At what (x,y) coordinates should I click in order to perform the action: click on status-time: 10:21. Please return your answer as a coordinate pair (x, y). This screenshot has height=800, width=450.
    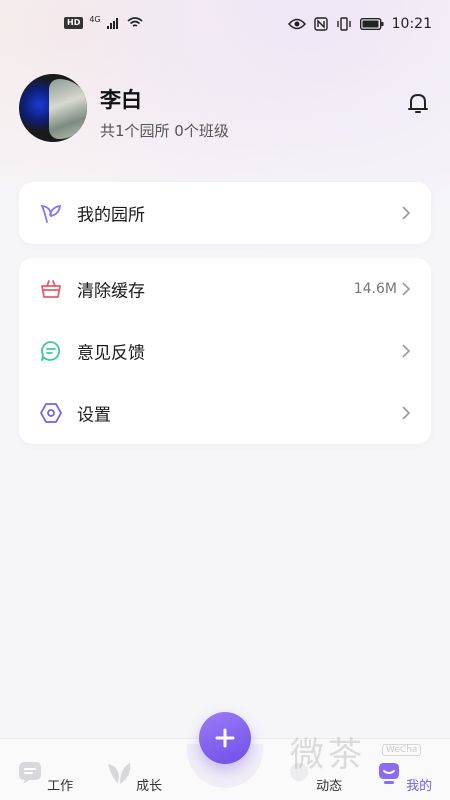
    Looking at the image, I should click on (411, 24).